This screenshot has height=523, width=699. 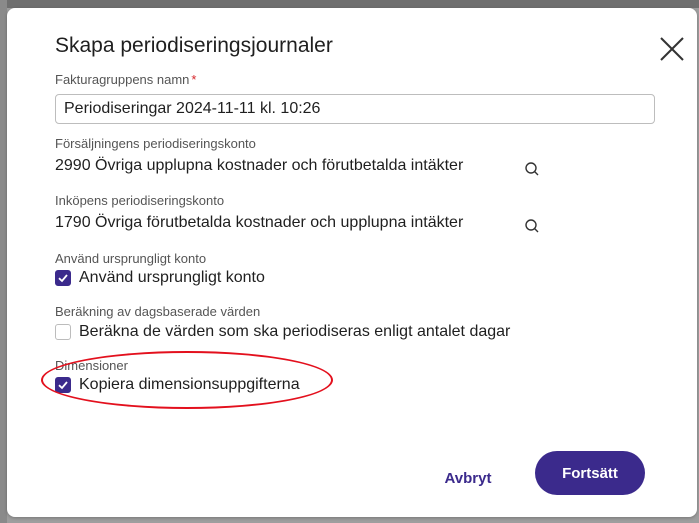 I want to click on backdrop-top, so click(x=349, y=4).